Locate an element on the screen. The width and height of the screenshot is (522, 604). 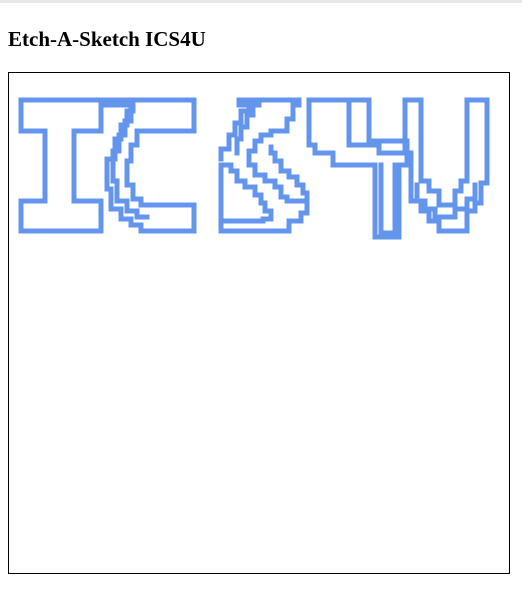
sketch-stroke-digit-4-stem is located at coordinates (388, 199).